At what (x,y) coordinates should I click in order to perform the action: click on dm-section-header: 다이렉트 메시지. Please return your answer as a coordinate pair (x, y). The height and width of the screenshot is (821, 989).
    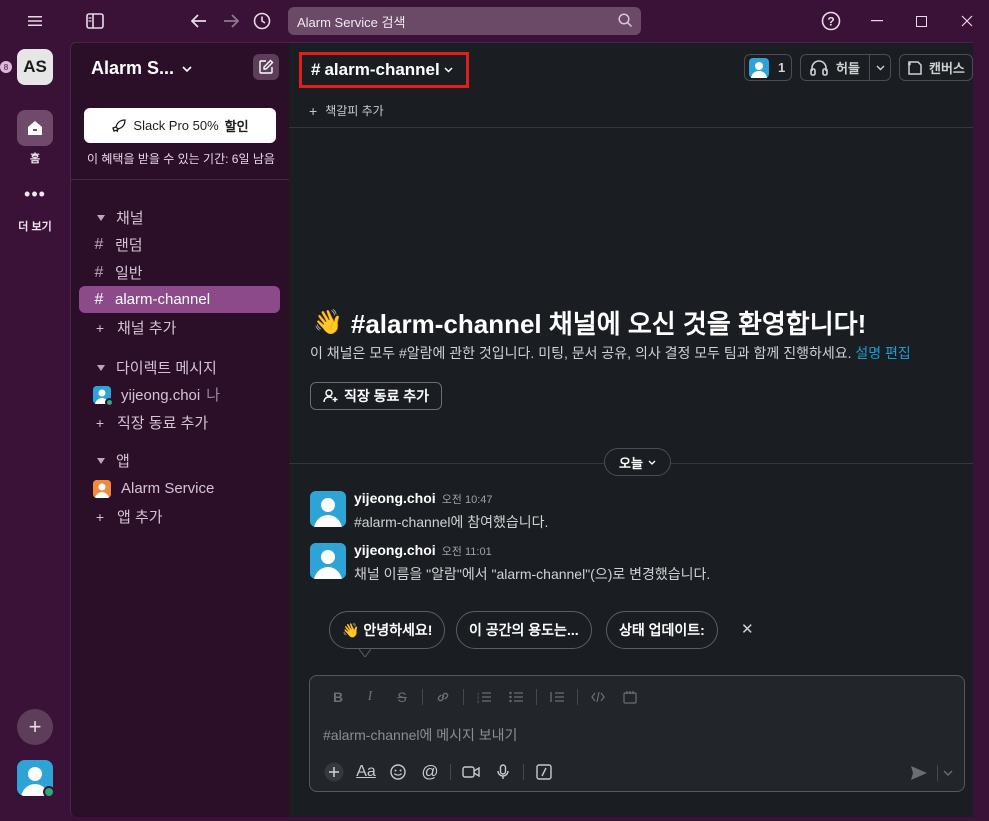
    Looking at the image, I should click on (156, 367).